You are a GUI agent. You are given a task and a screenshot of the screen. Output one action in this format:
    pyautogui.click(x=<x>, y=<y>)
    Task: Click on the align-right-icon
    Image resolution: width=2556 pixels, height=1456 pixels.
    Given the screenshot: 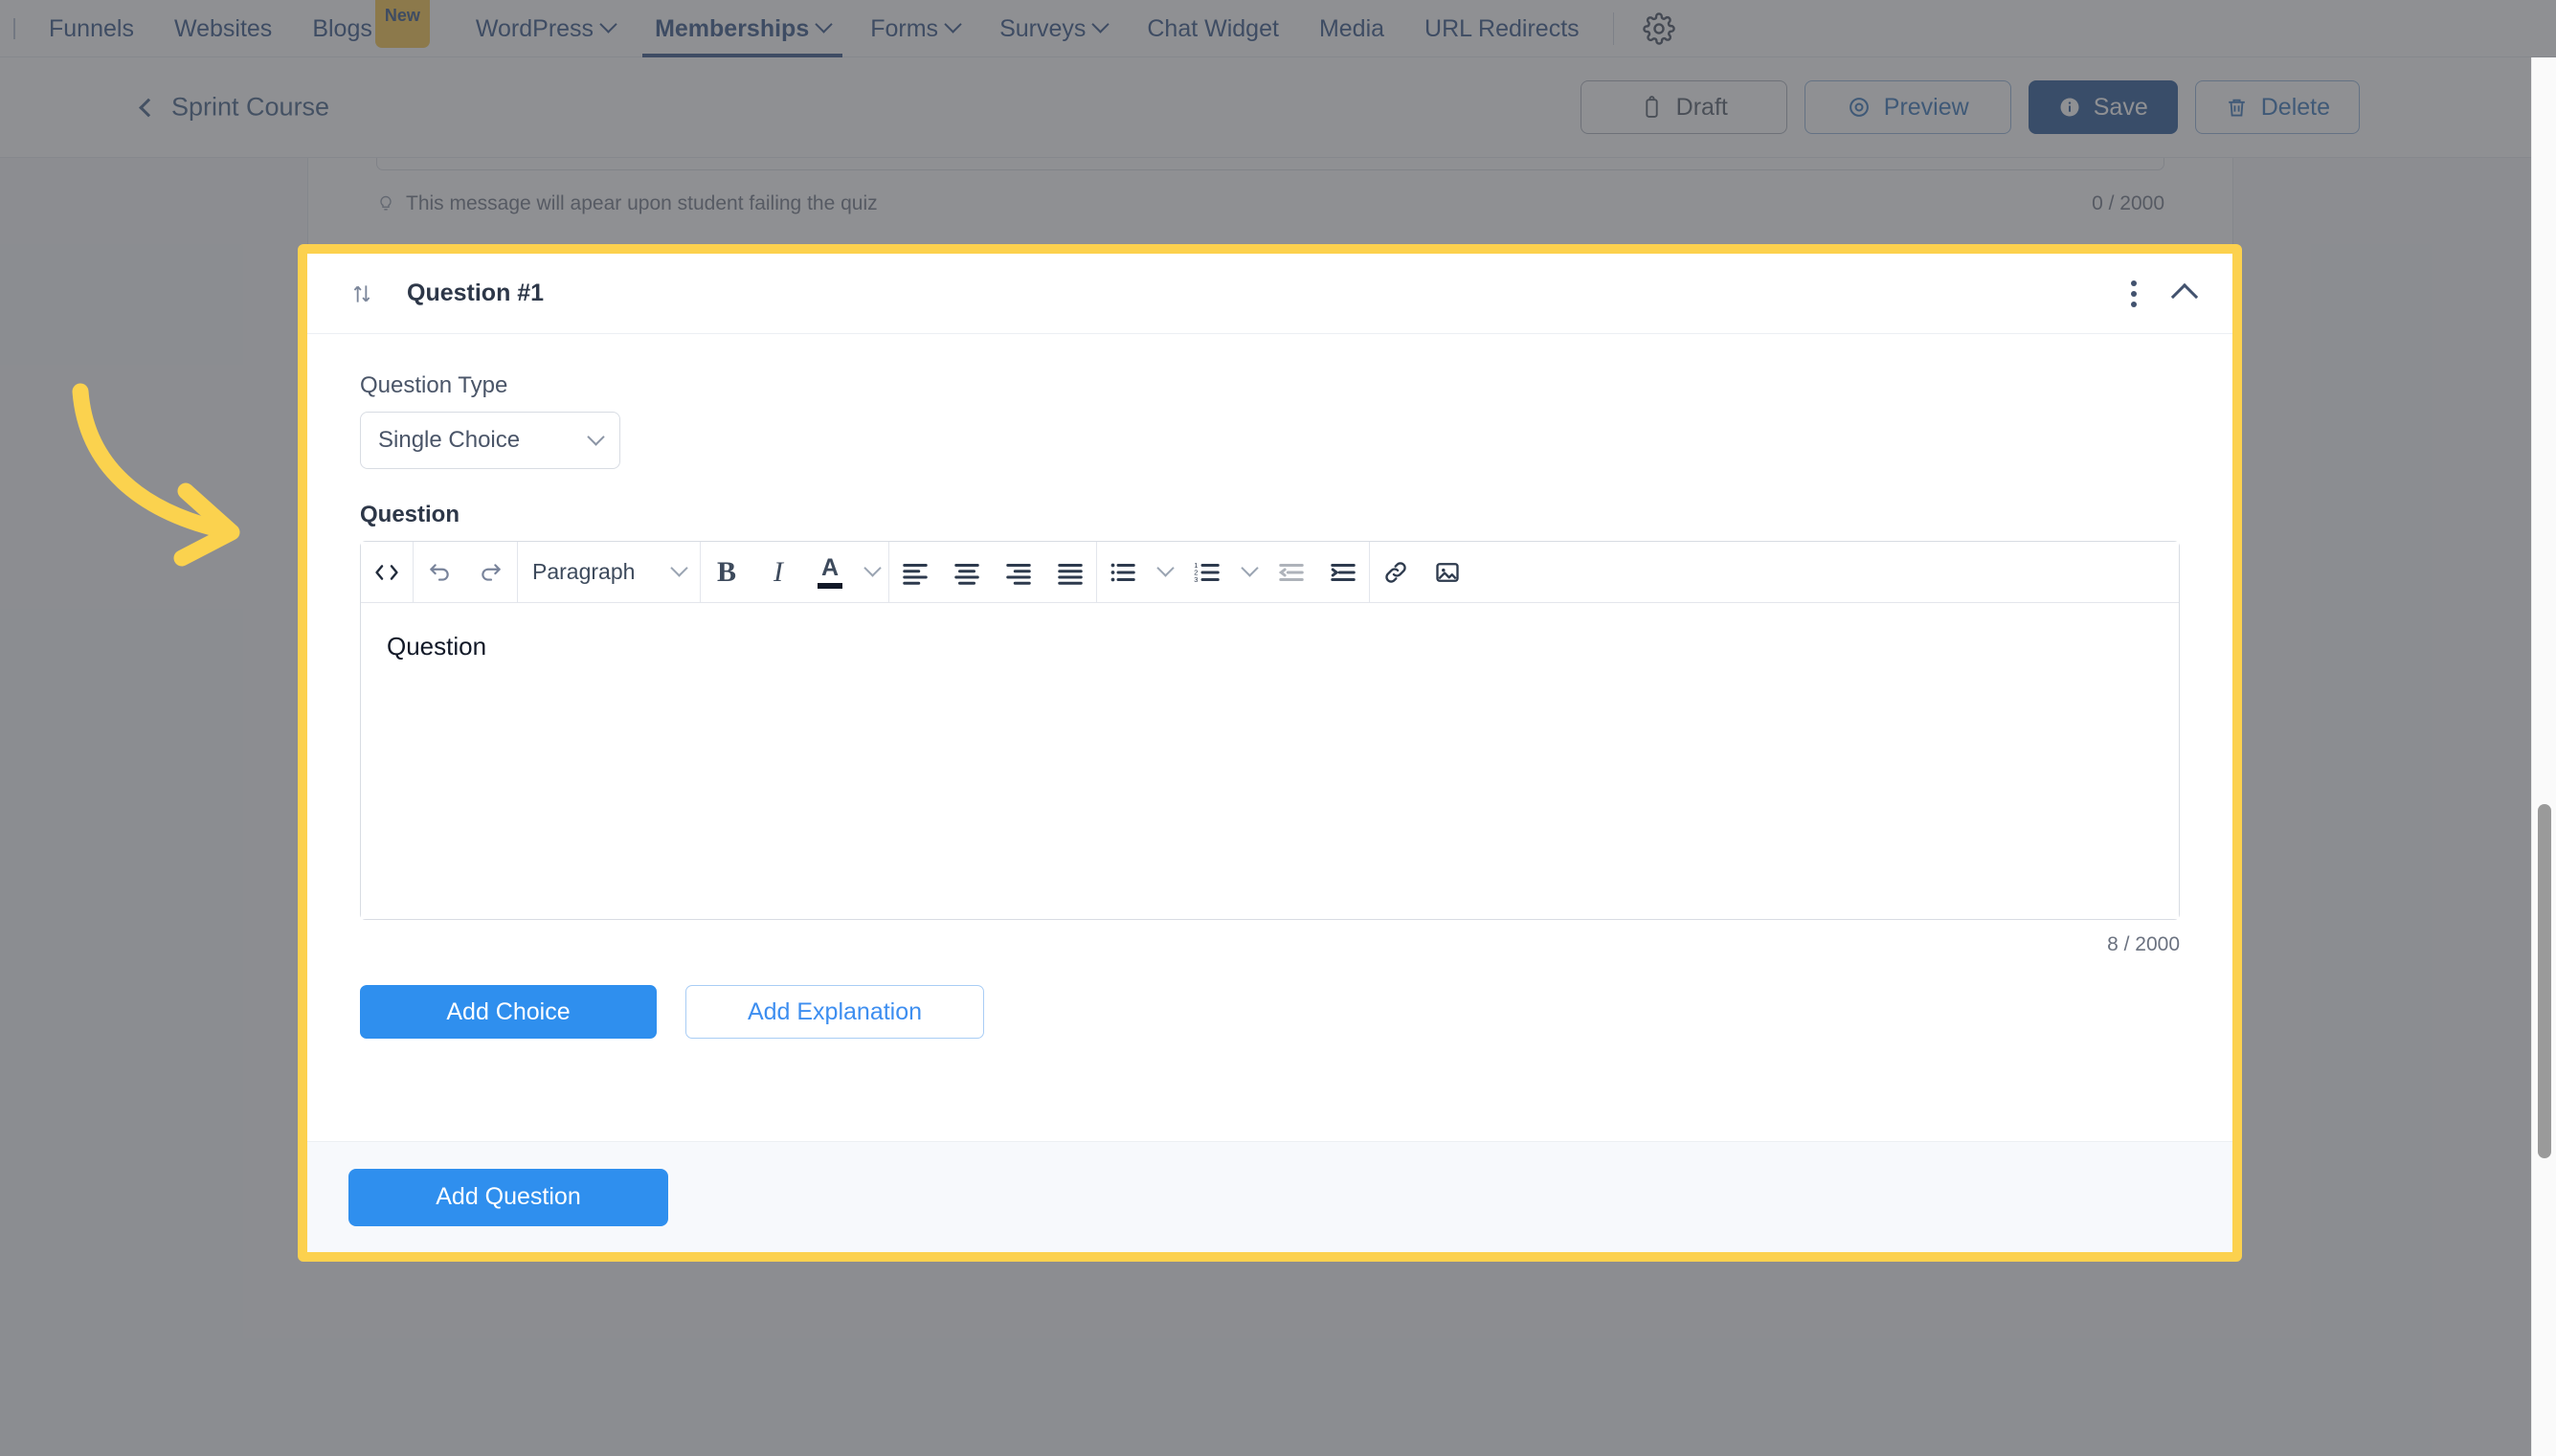 What is the action you would take?
    pyautogui.click(x=1019, y=574)
    